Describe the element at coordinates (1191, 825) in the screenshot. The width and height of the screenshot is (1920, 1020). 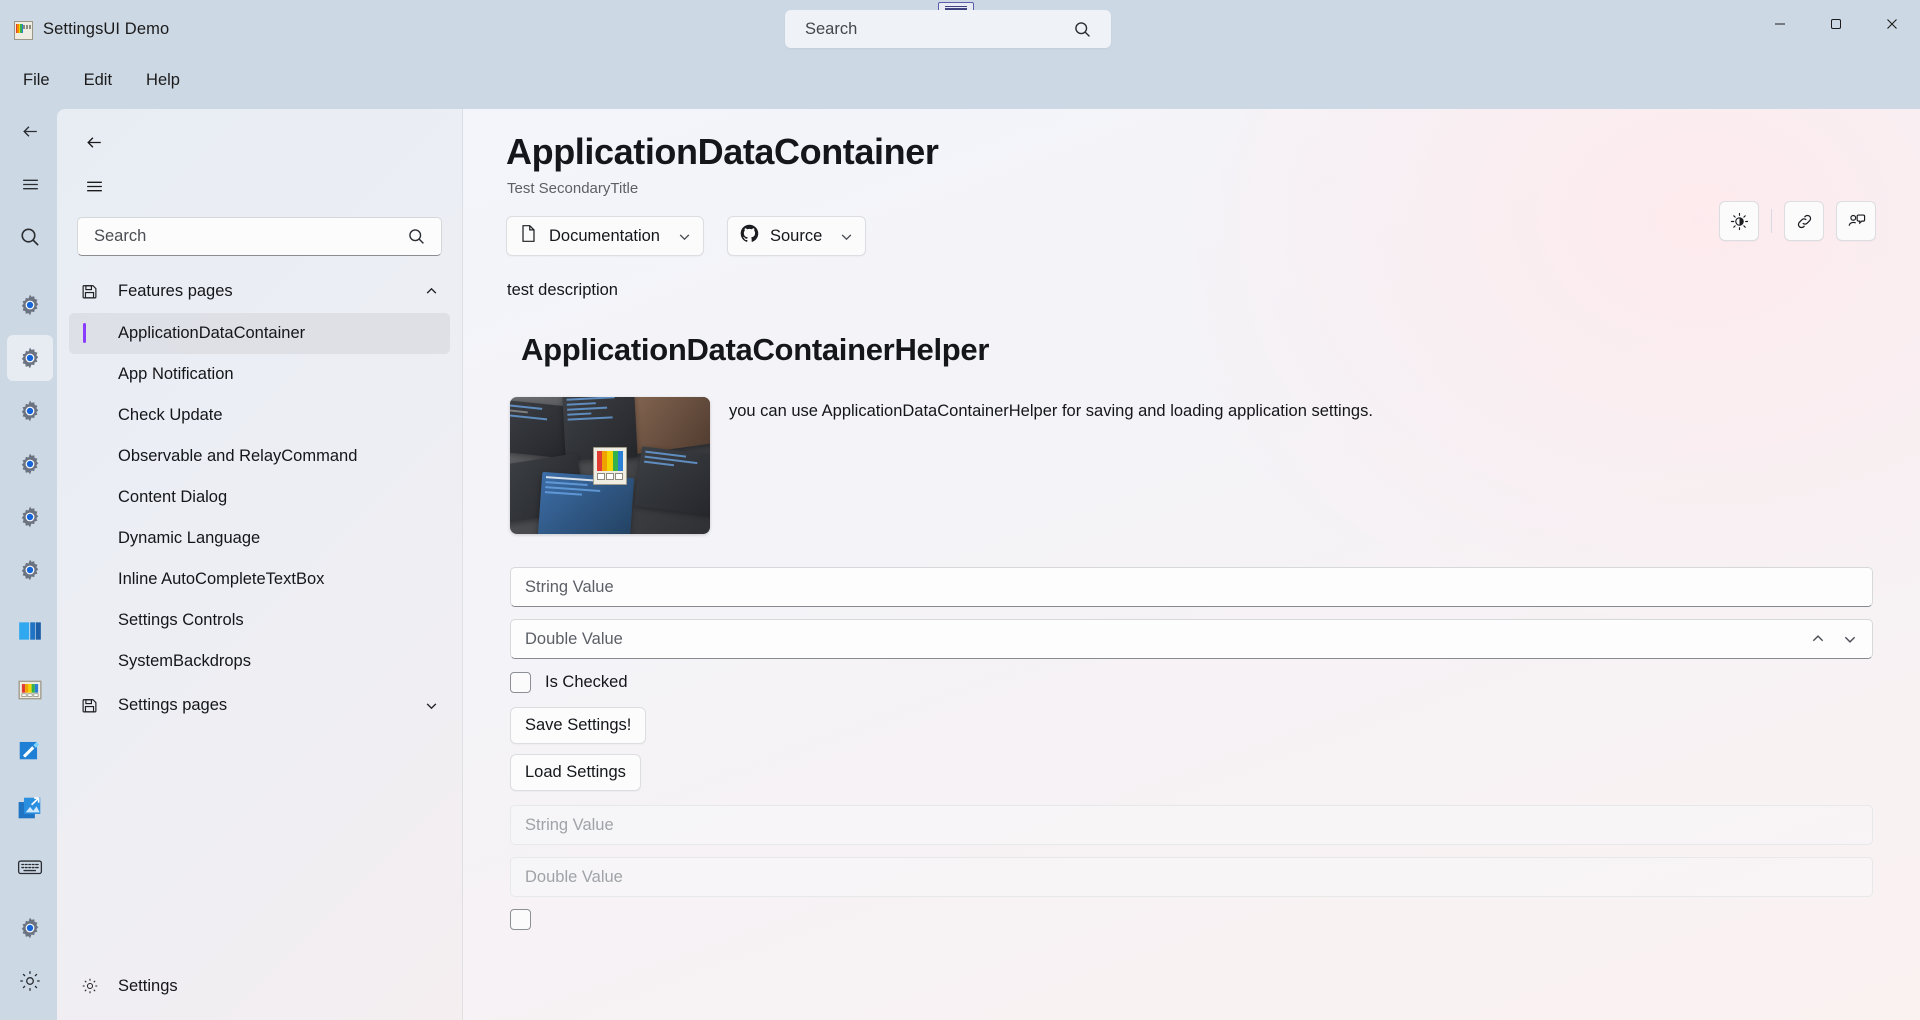
I see `string-value-readonly: String Value` at that location.